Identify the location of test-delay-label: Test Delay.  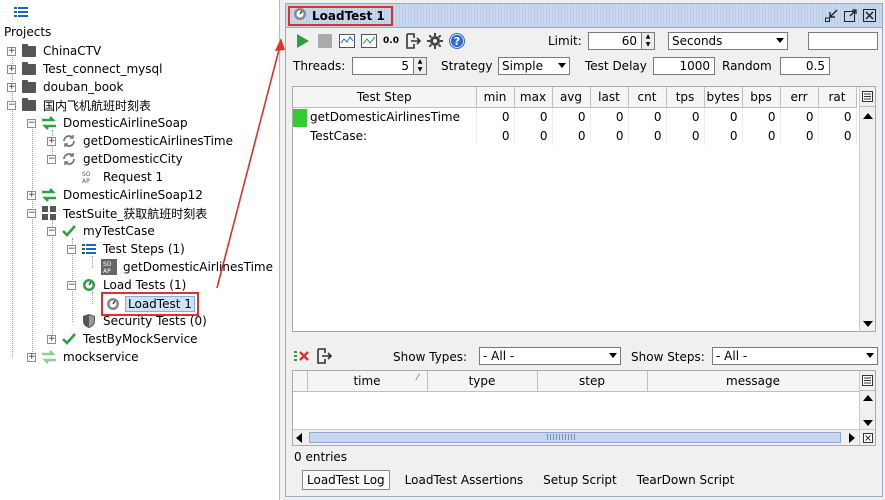
(616, 66).